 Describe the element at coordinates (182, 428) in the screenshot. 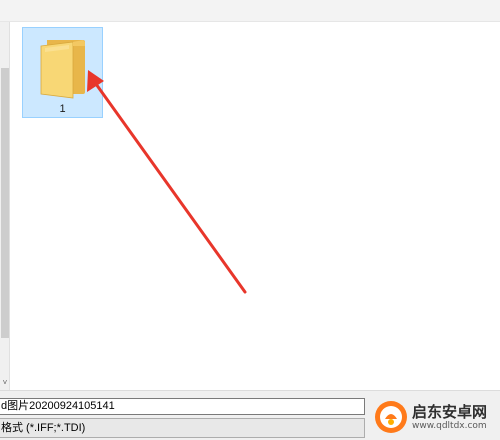

I see `filetype-select: 格式 (*.IFF;*.TDI)` at that location.